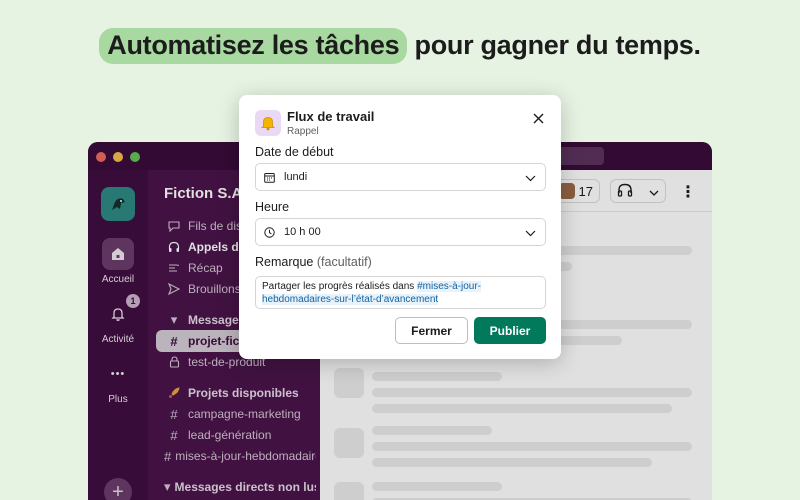  I want to click on rail-activity-label: Activité, so click(118, 339).